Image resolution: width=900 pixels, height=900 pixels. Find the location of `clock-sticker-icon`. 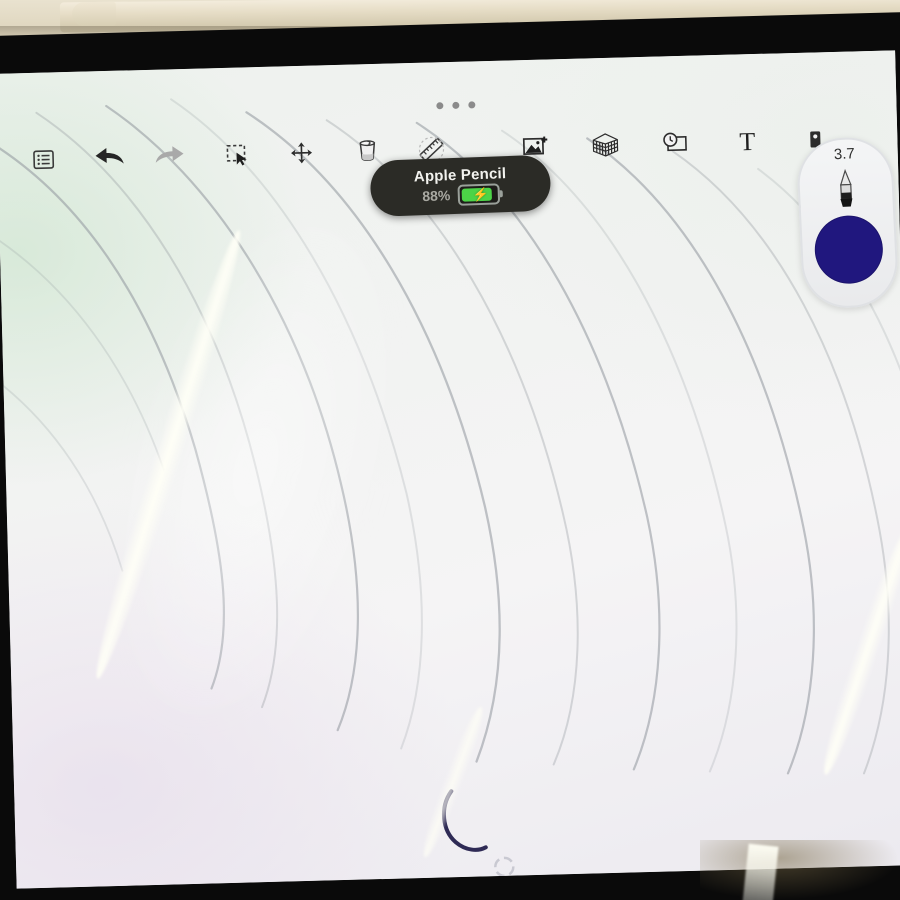

clock-sticker-icon is located at coordinates (675, 142).